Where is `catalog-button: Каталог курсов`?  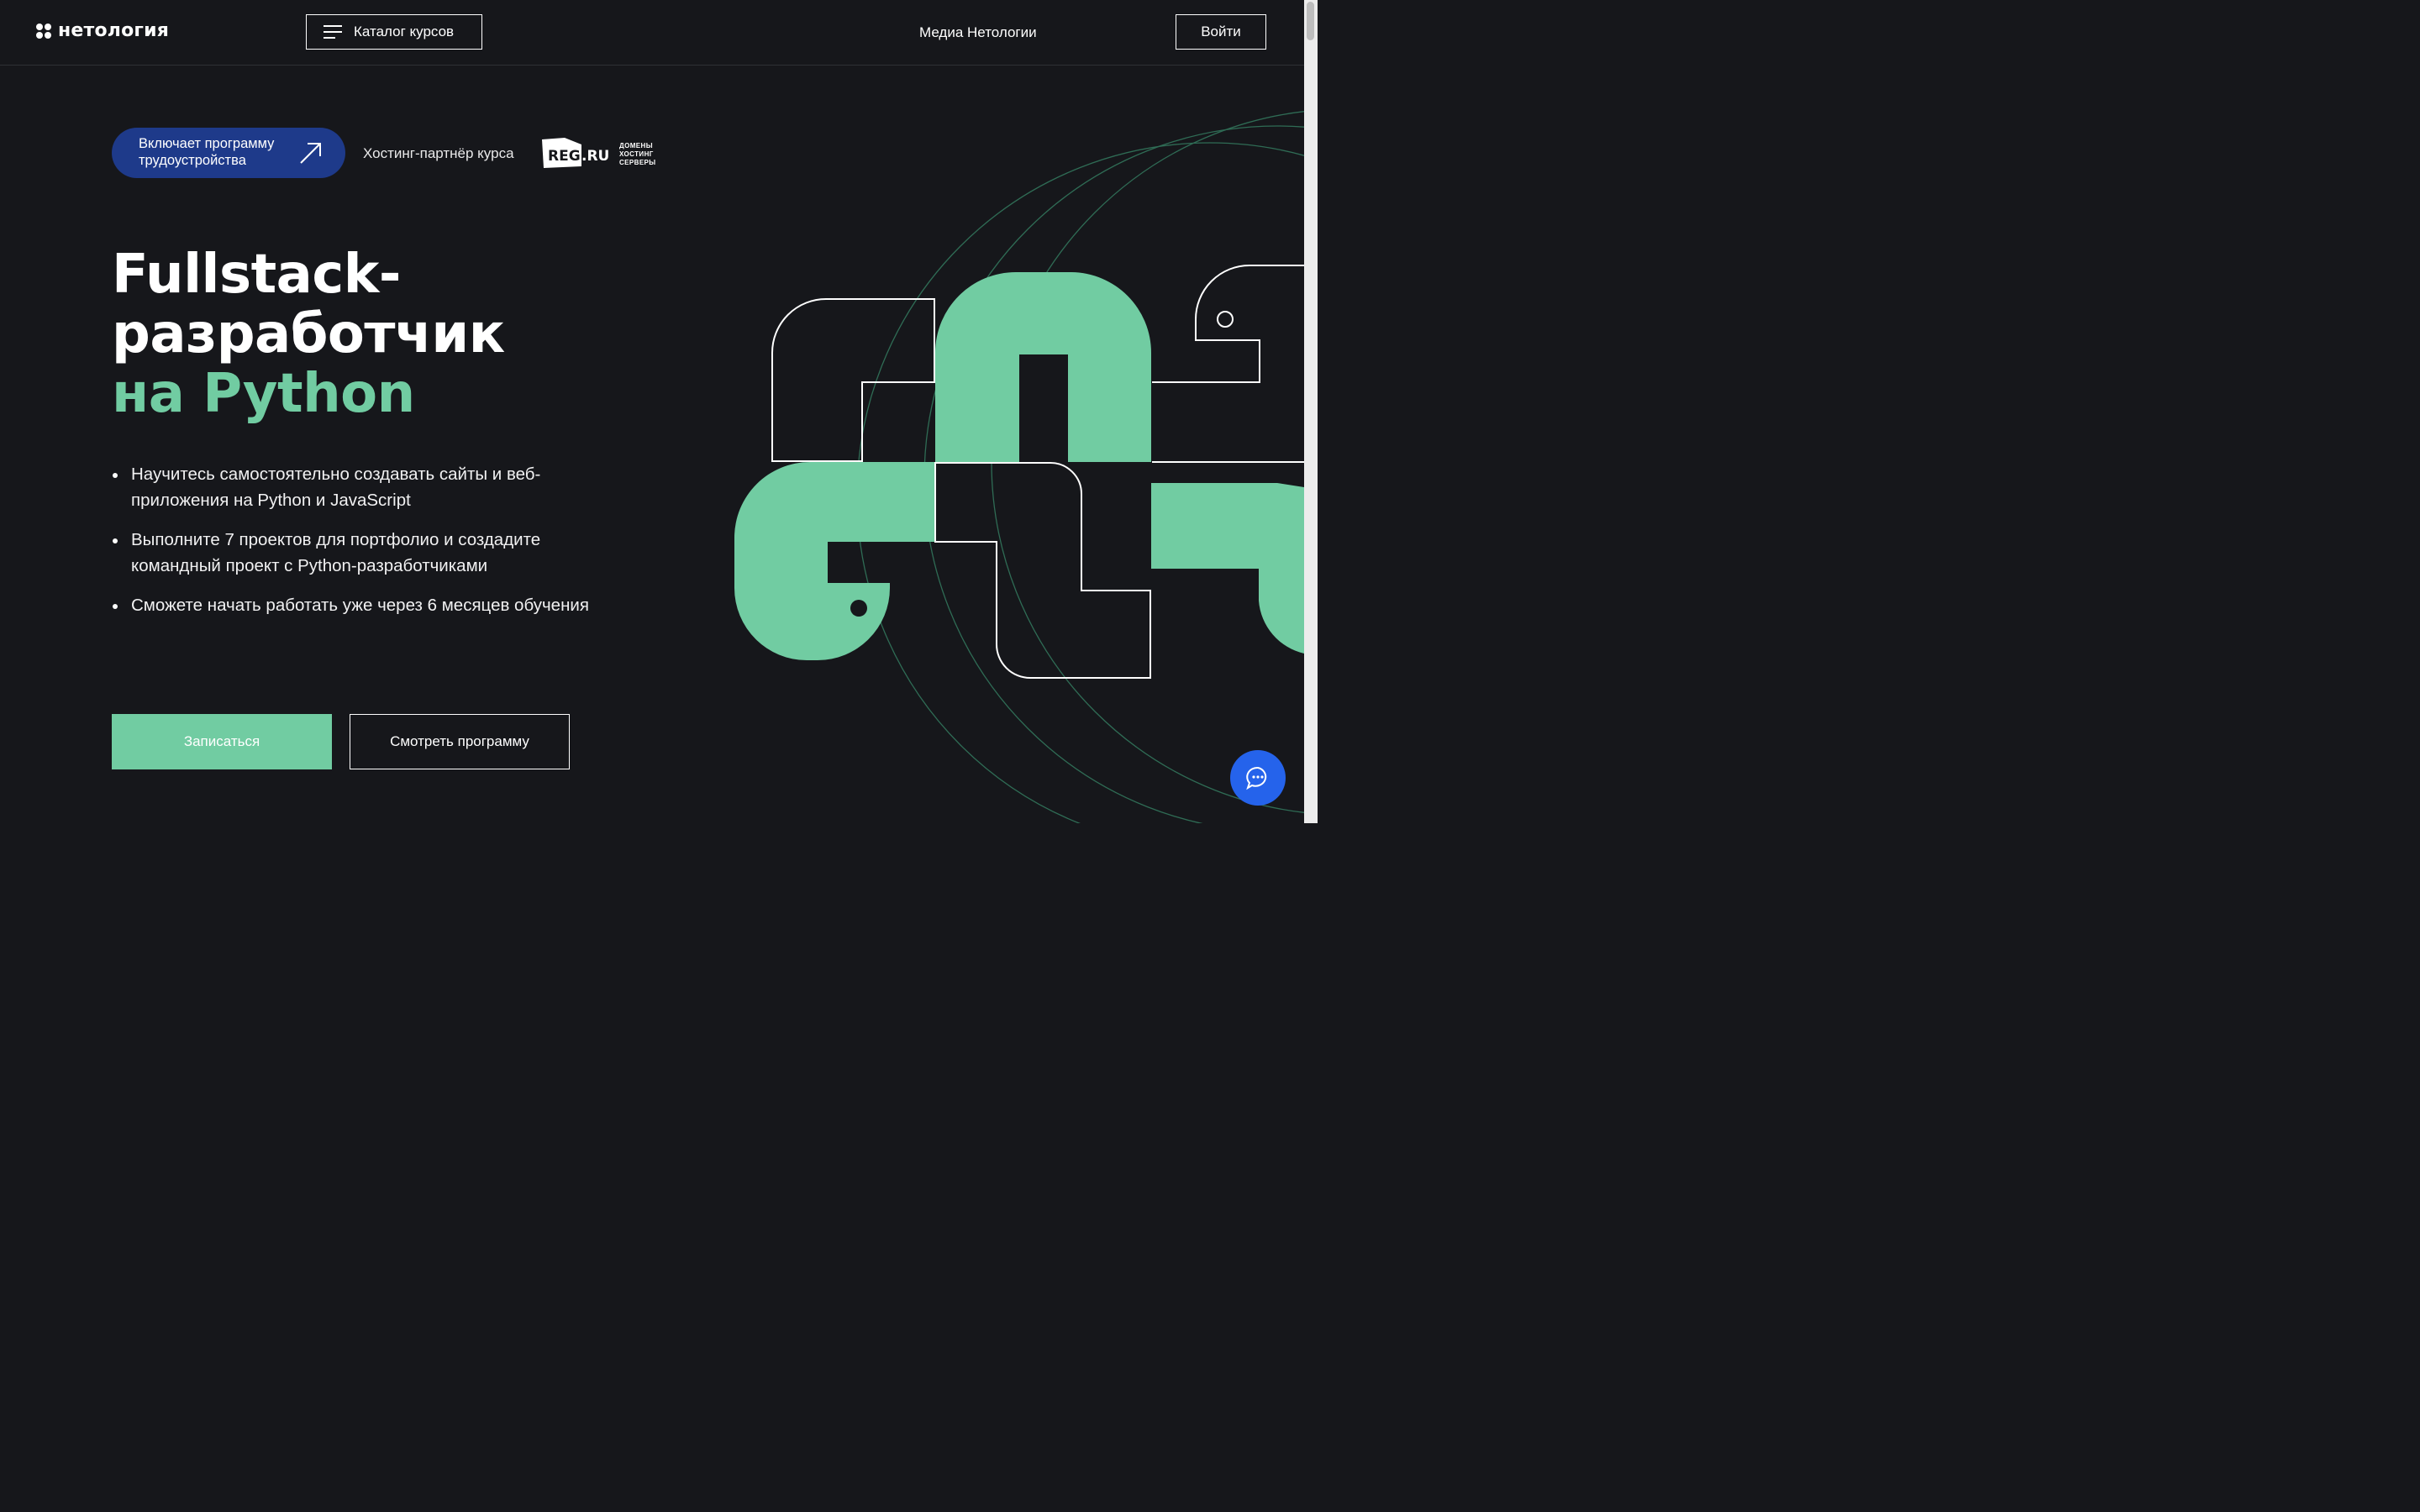
catalog-button: Каталог курсов is located at coordinates (394, 32).